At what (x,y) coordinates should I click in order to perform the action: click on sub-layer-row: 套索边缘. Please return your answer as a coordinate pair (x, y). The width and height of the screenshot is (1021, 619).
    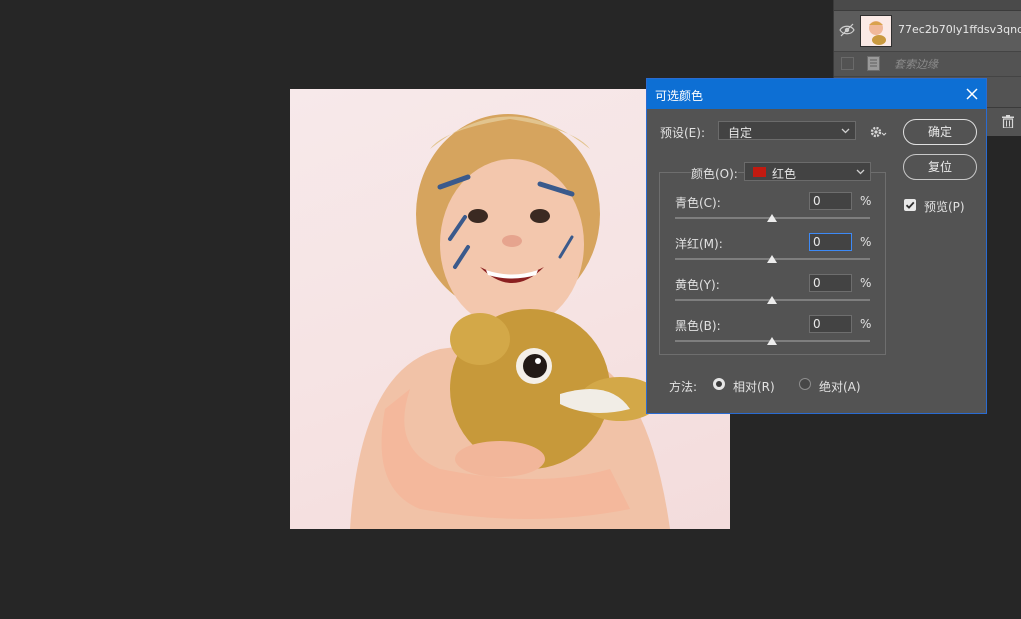
    Looking at the image, I should click on (927, 64).